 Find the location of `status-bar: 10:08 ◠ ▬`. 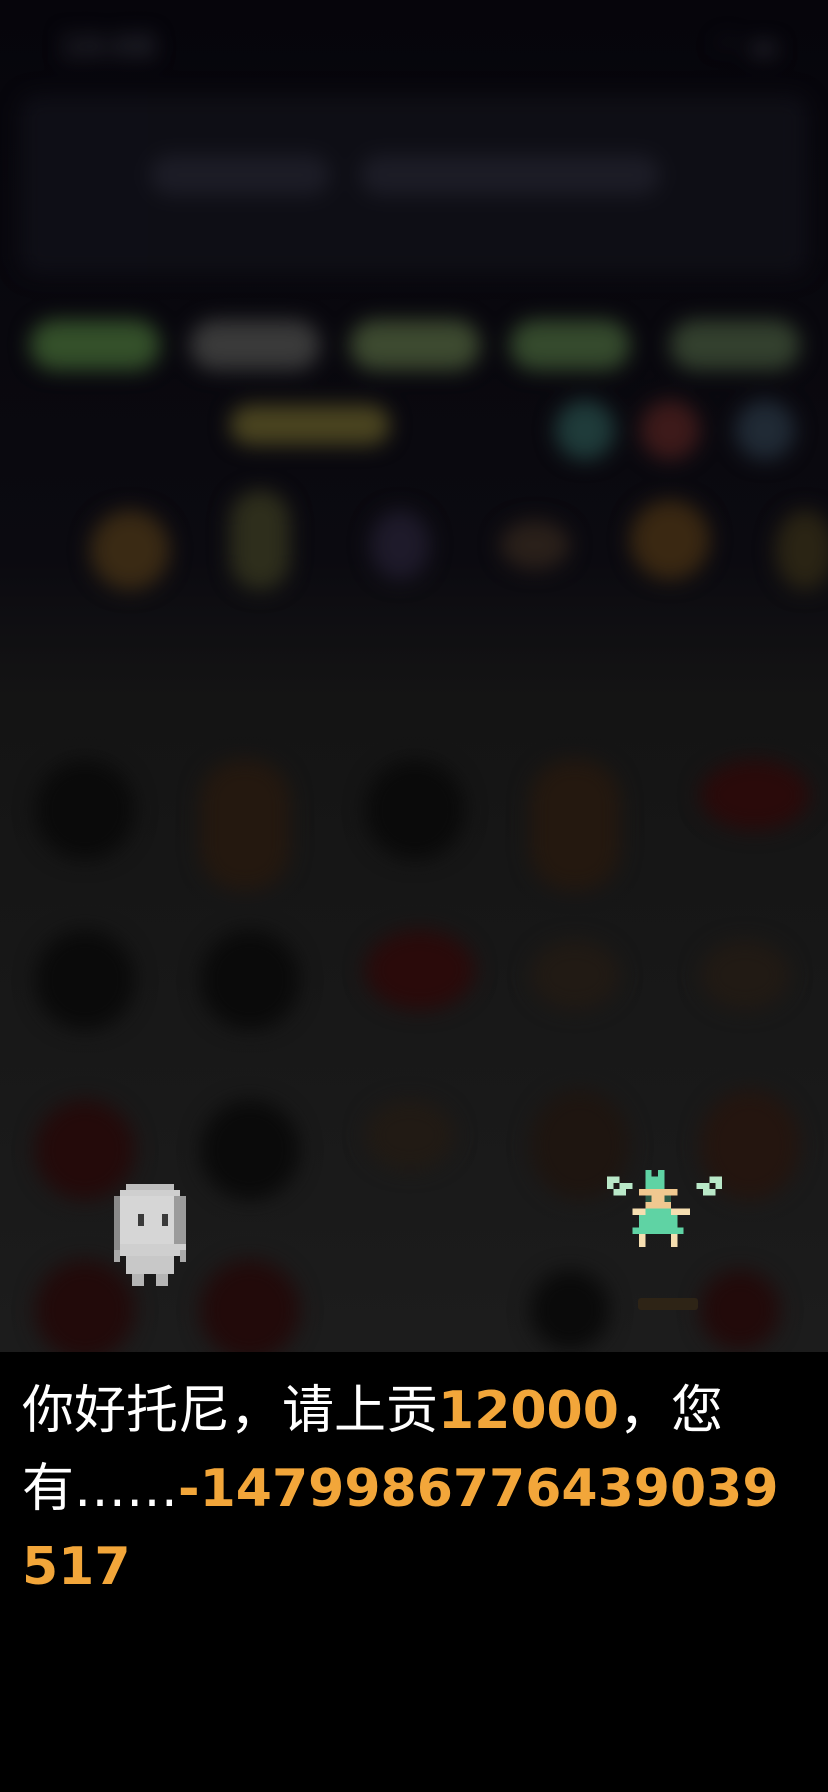

status-bar: 10:08 ◠ ▬ is located at coordinates (419, 48).